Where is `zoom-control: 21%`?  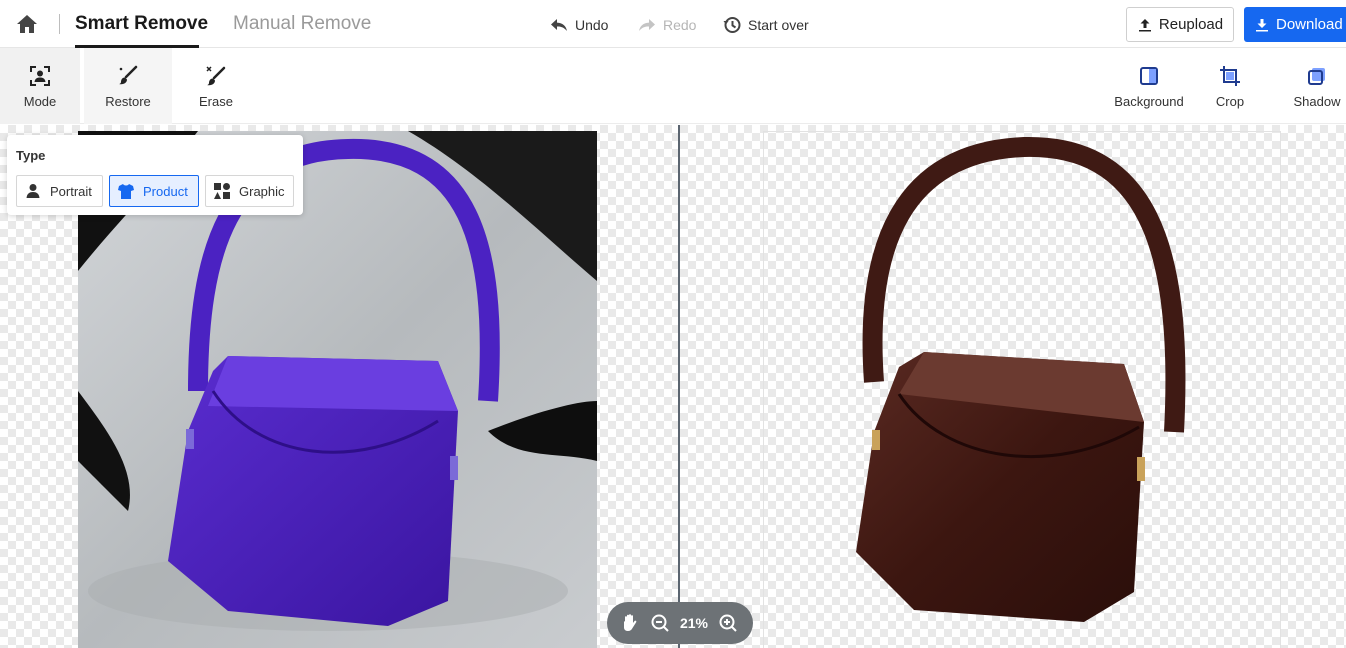
zoom-control: 21% is located at coordinates (680, 623).